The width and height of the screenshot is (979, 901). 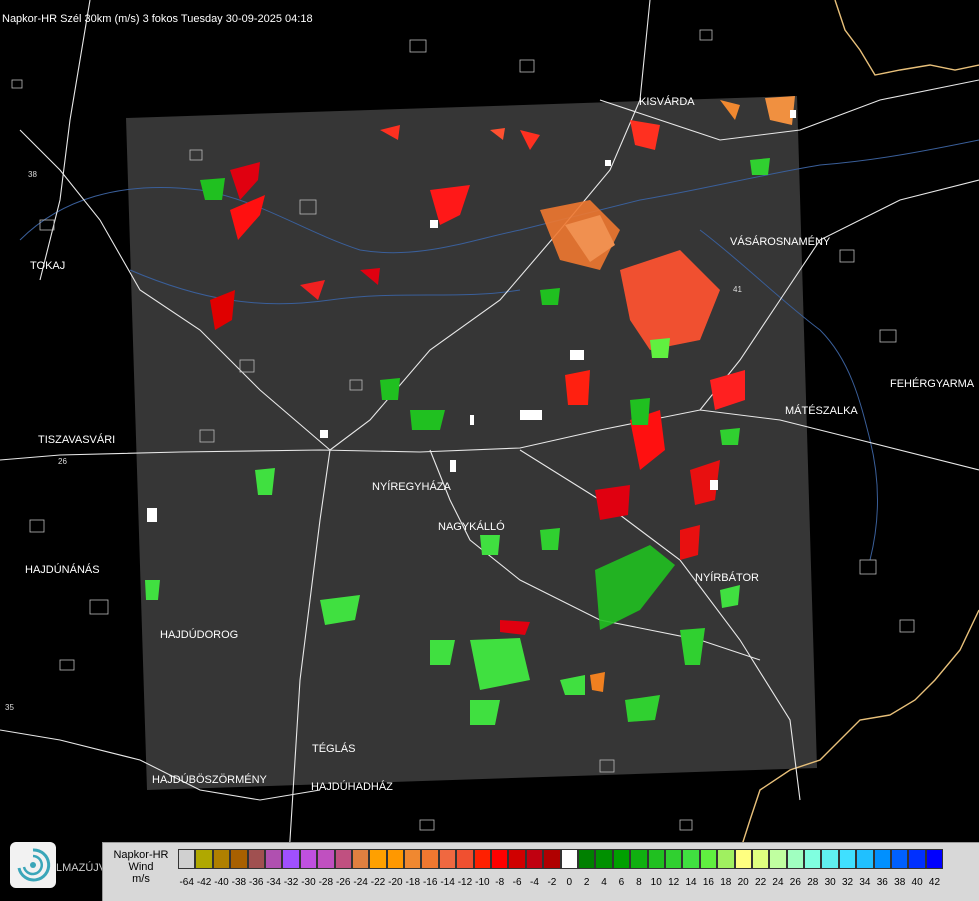 What do you see at coordinates (465, 882) in the screenshot?
I see `legend-tick: -12` at bounding box center [465, 882].